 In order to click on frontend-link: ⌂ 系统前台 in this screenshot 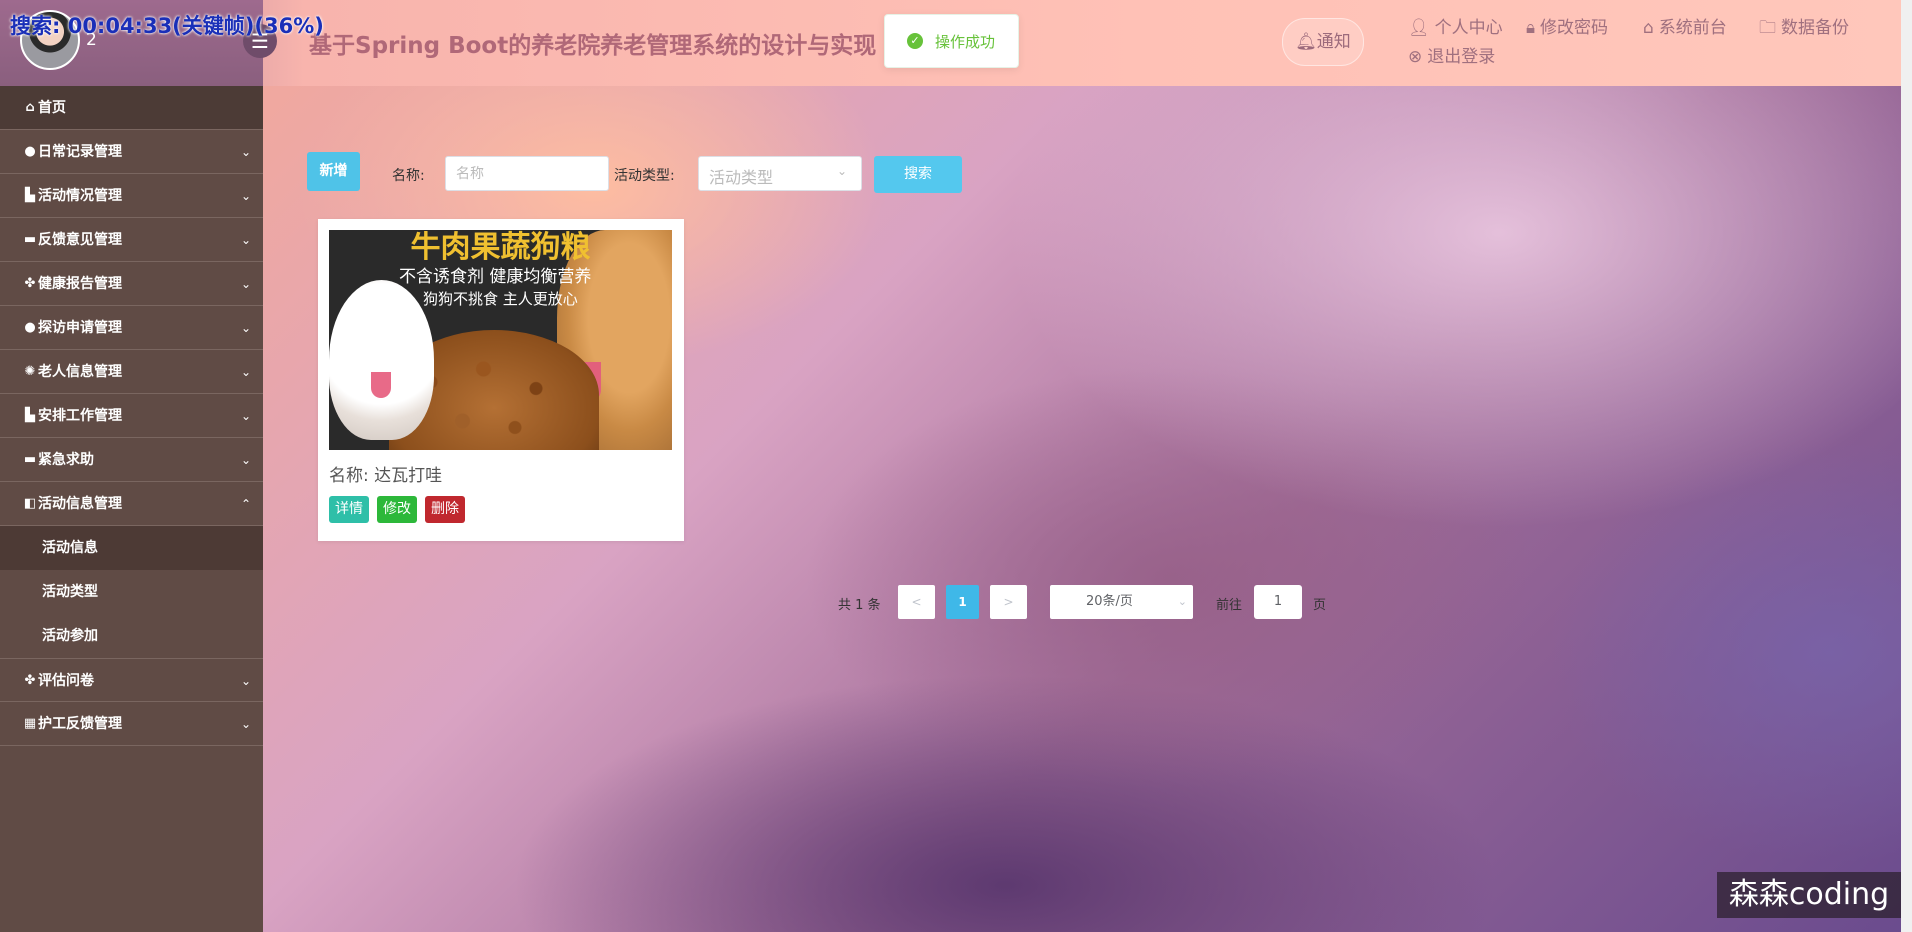, I will do `click(1685, 25)`.